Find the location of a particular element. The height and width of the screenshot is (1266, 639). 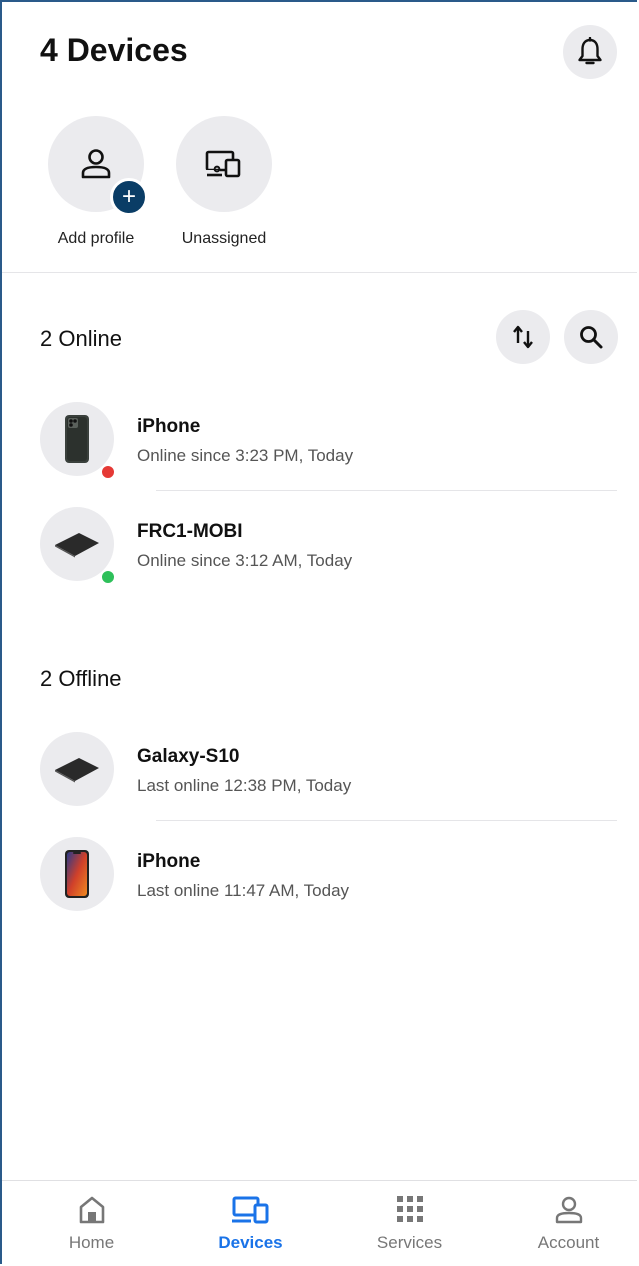

offline-section-title: 2 Offline is located at coordinates (81, 678).